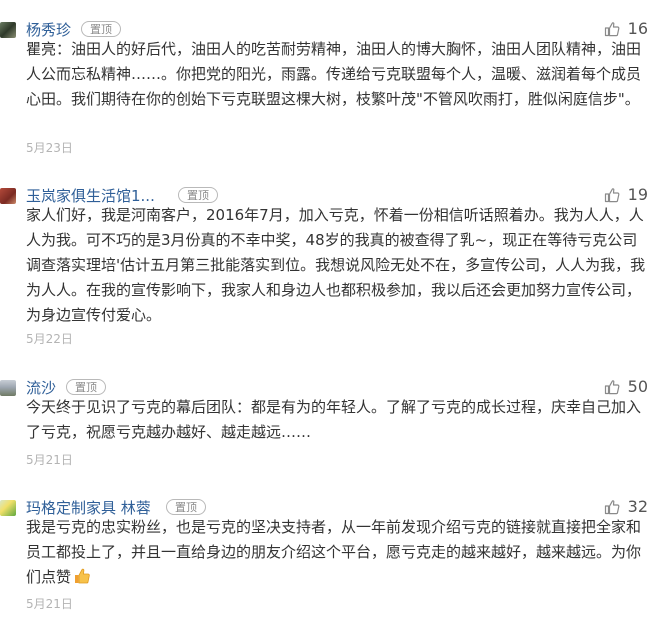  Describe the element at coordinates (82, 576) in the screenshot. I see `thumbs-up-emoji-icon` at that location.